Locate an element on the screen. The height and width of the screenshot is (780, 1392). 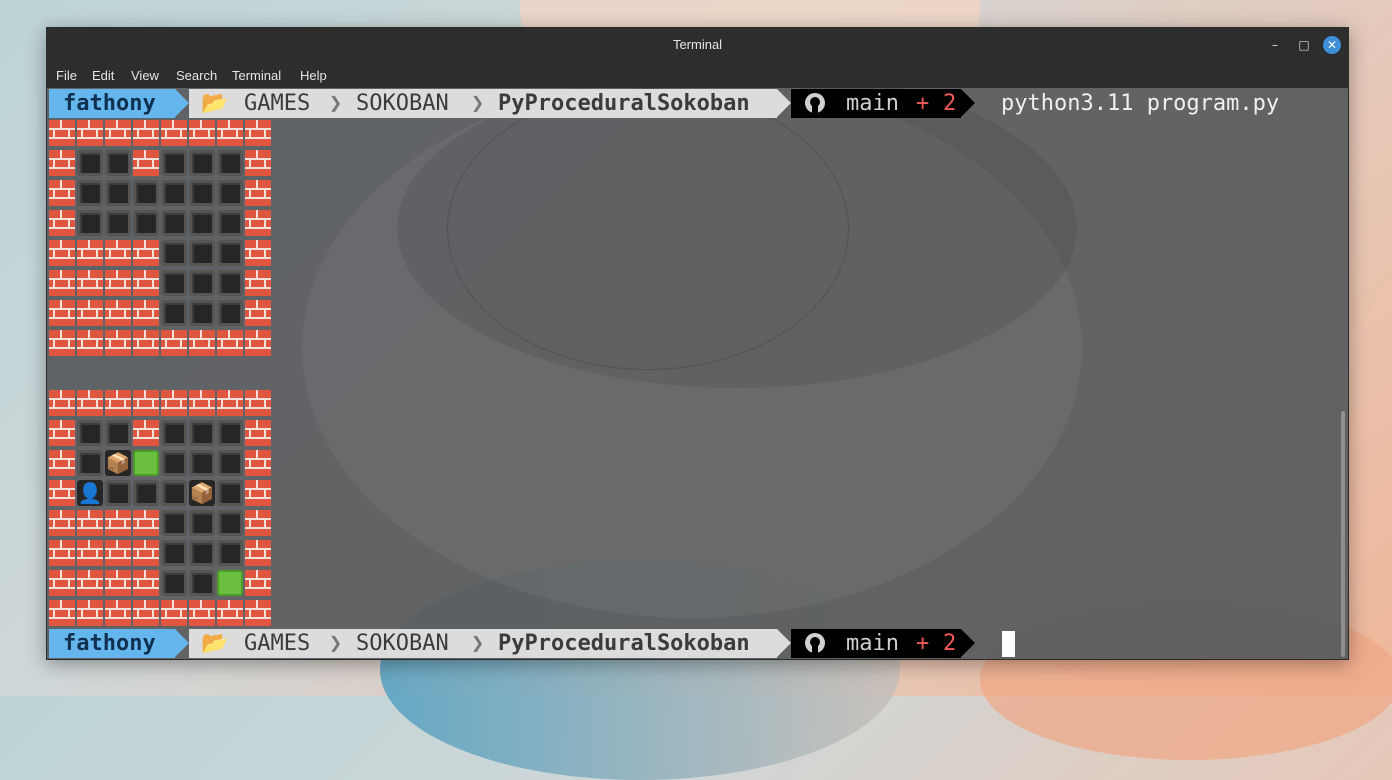
menu-search: Search is located at coordinates (196, 75).